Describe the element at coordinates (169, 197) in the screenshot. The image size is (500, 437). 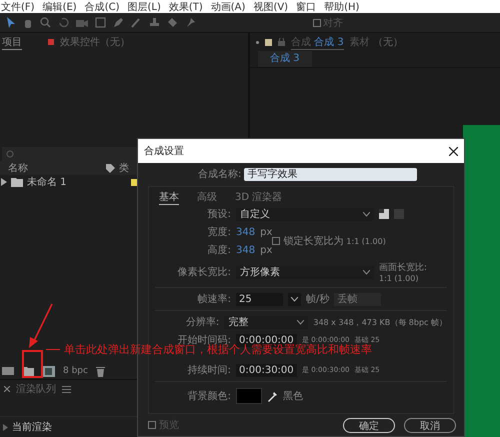
I see `settings-tab: 基本` at that location.